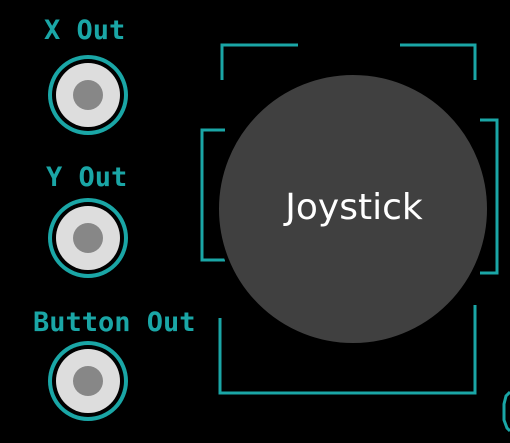 This screenshot has width=510, height=443. Describe the element at coordinates (87, 177) in the screenshot. I see `y-out-label: Y Out` at that location.